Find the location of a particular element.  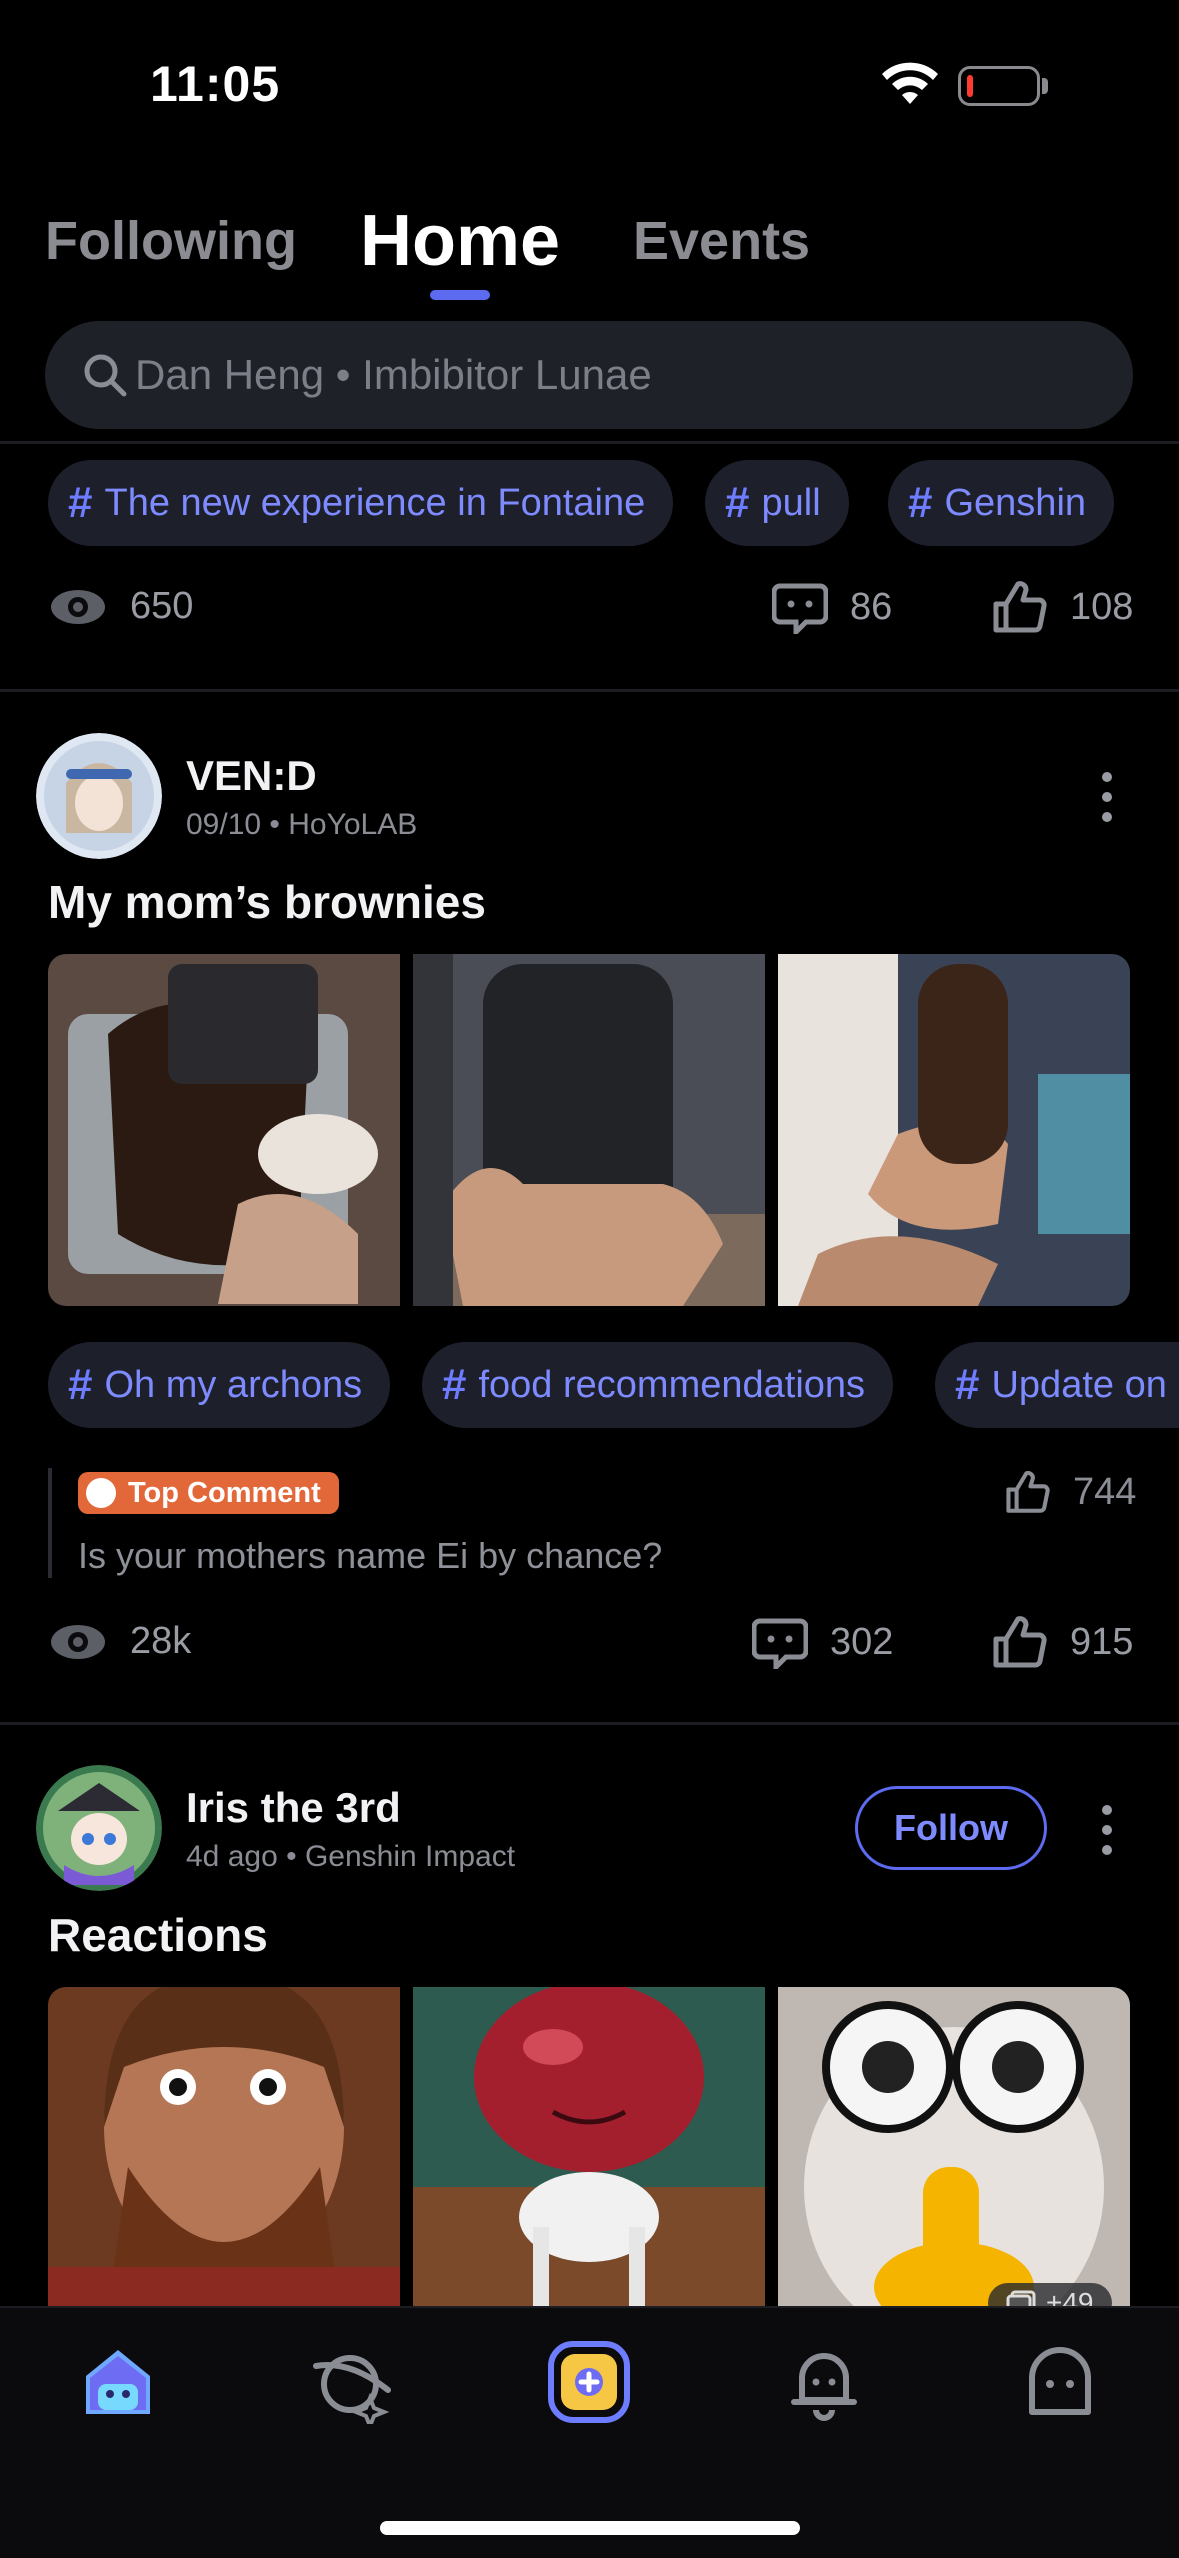

search-placeholder: Dan Heng • Imbibitor Lunae is located at coordinates (393, 374).